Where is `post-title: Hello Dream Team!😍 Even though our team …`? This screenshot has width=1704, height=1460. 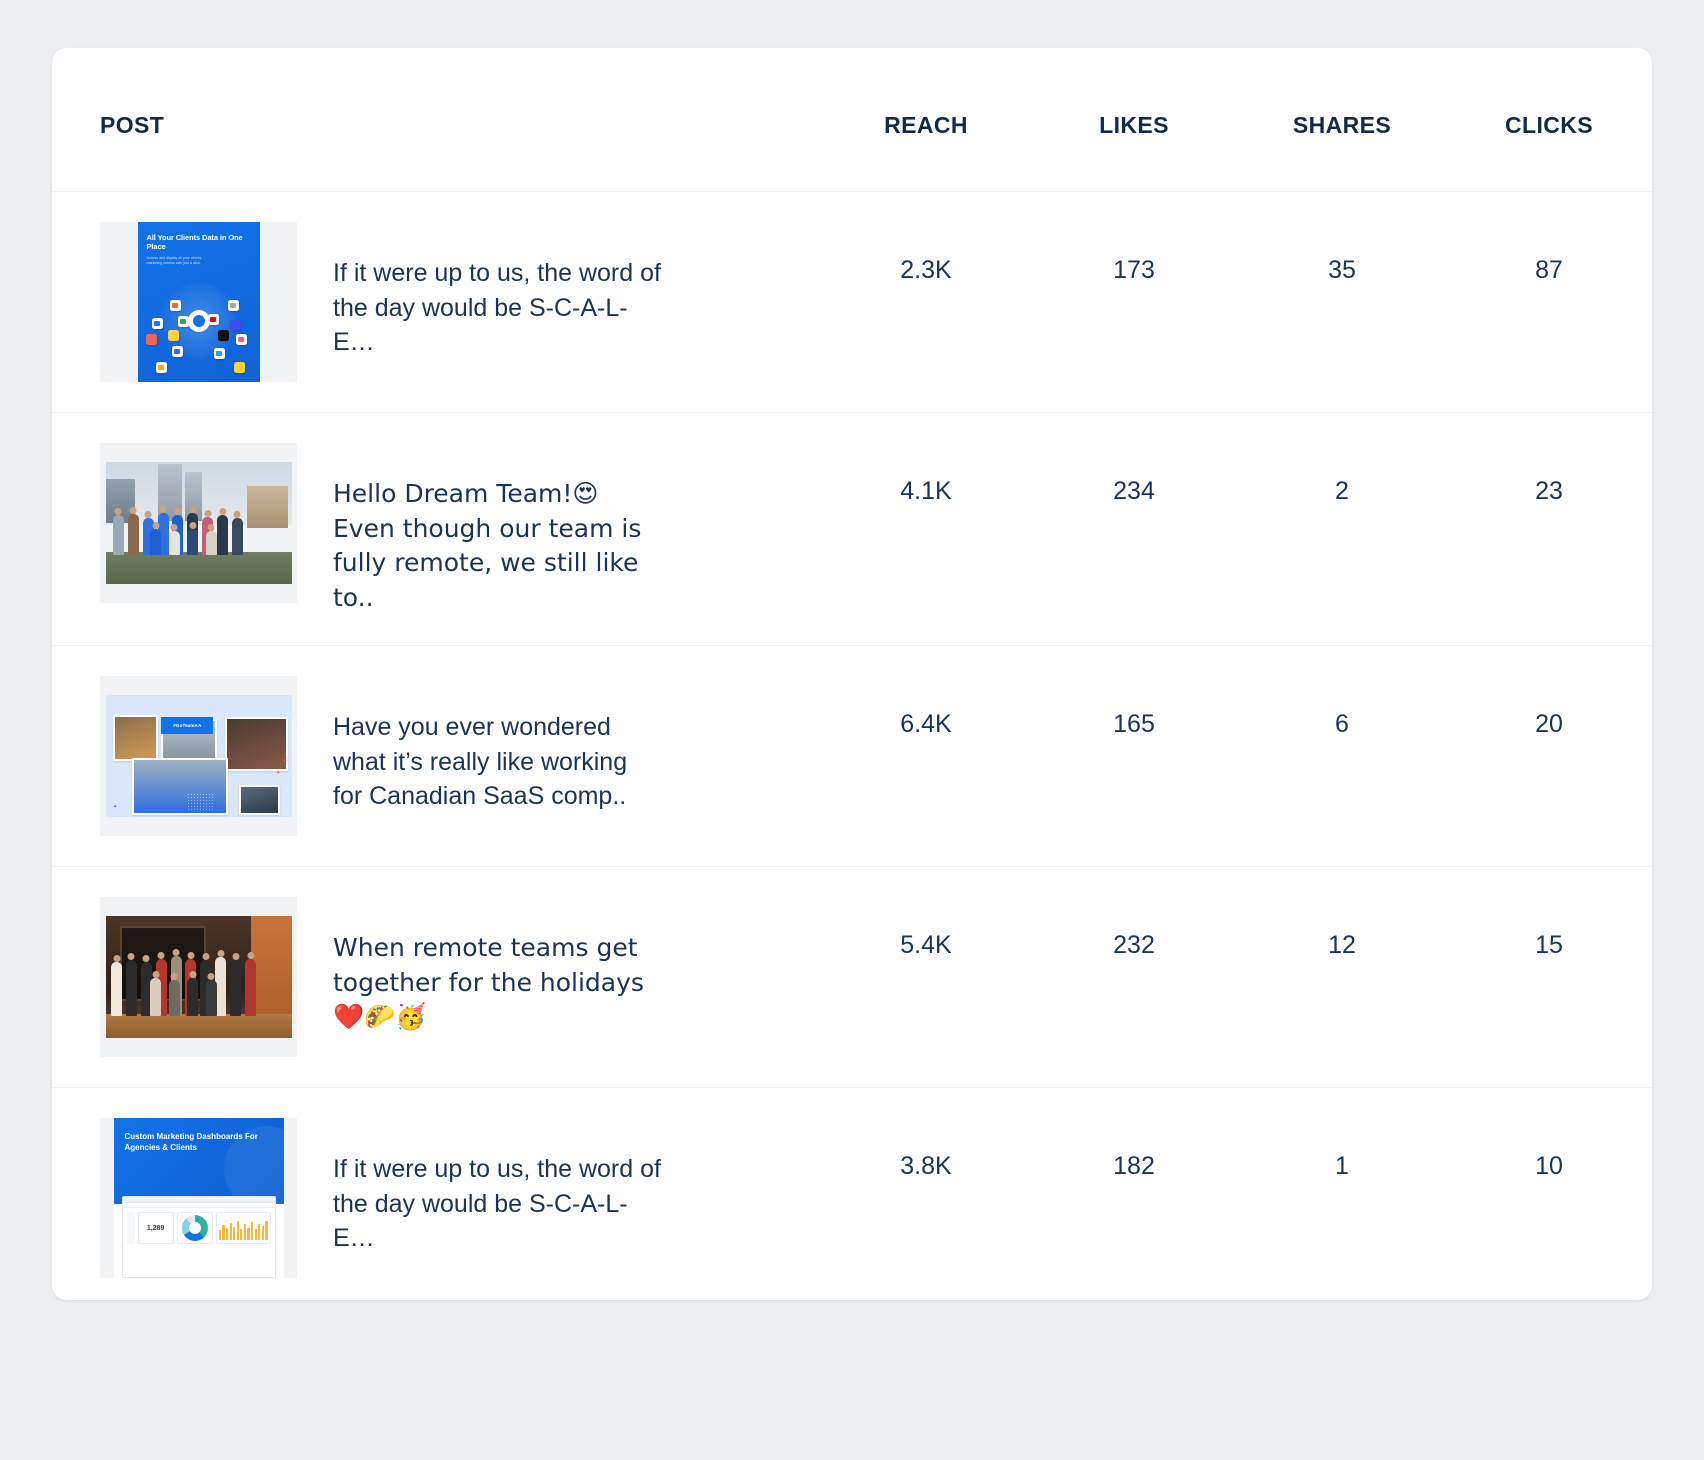
post-title: Hello Dream Team!😍 Even though our team … is located at coordinates (498, 529).